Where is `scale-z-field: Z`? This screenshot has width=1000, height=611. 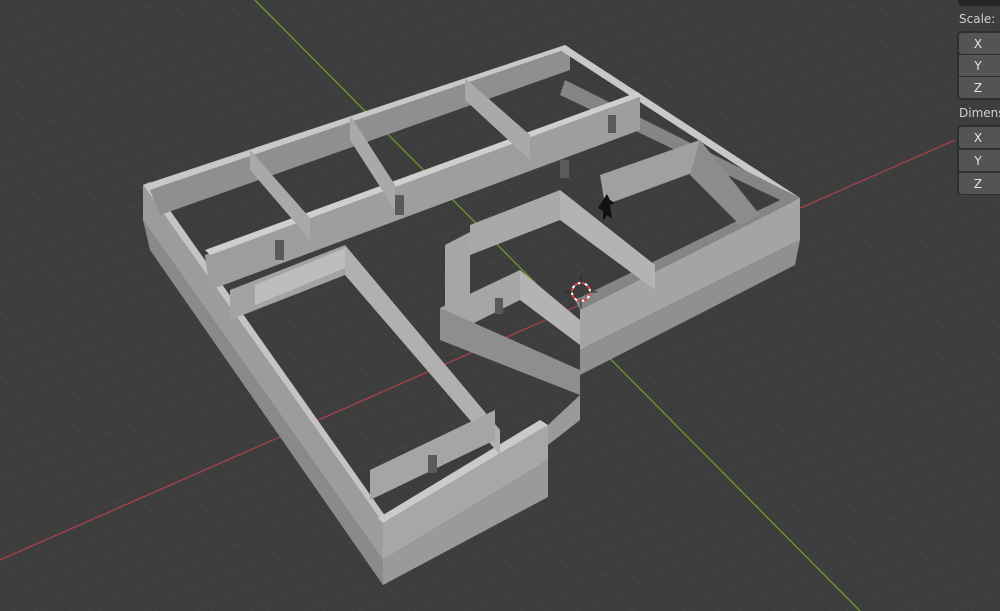 scale-z-field: Z is located at coordinates (979, 87).